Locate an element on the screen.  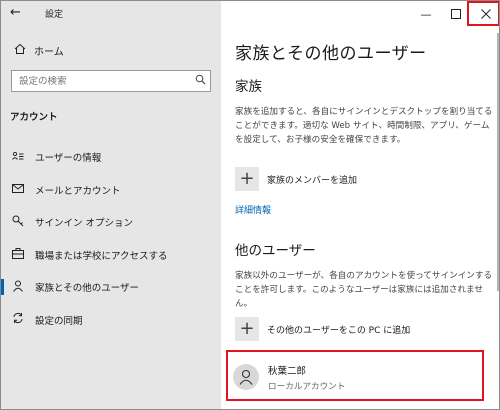
sidebar-item-label: 家族とその他のユーザー is located at coordinates (87, 289).